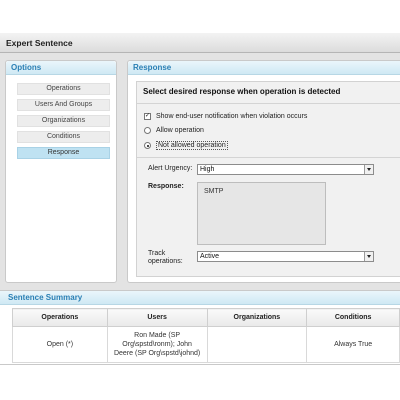 This screenshot has width=400, height=400. I want to click on track-label-line1: Track, so click(157, 253).